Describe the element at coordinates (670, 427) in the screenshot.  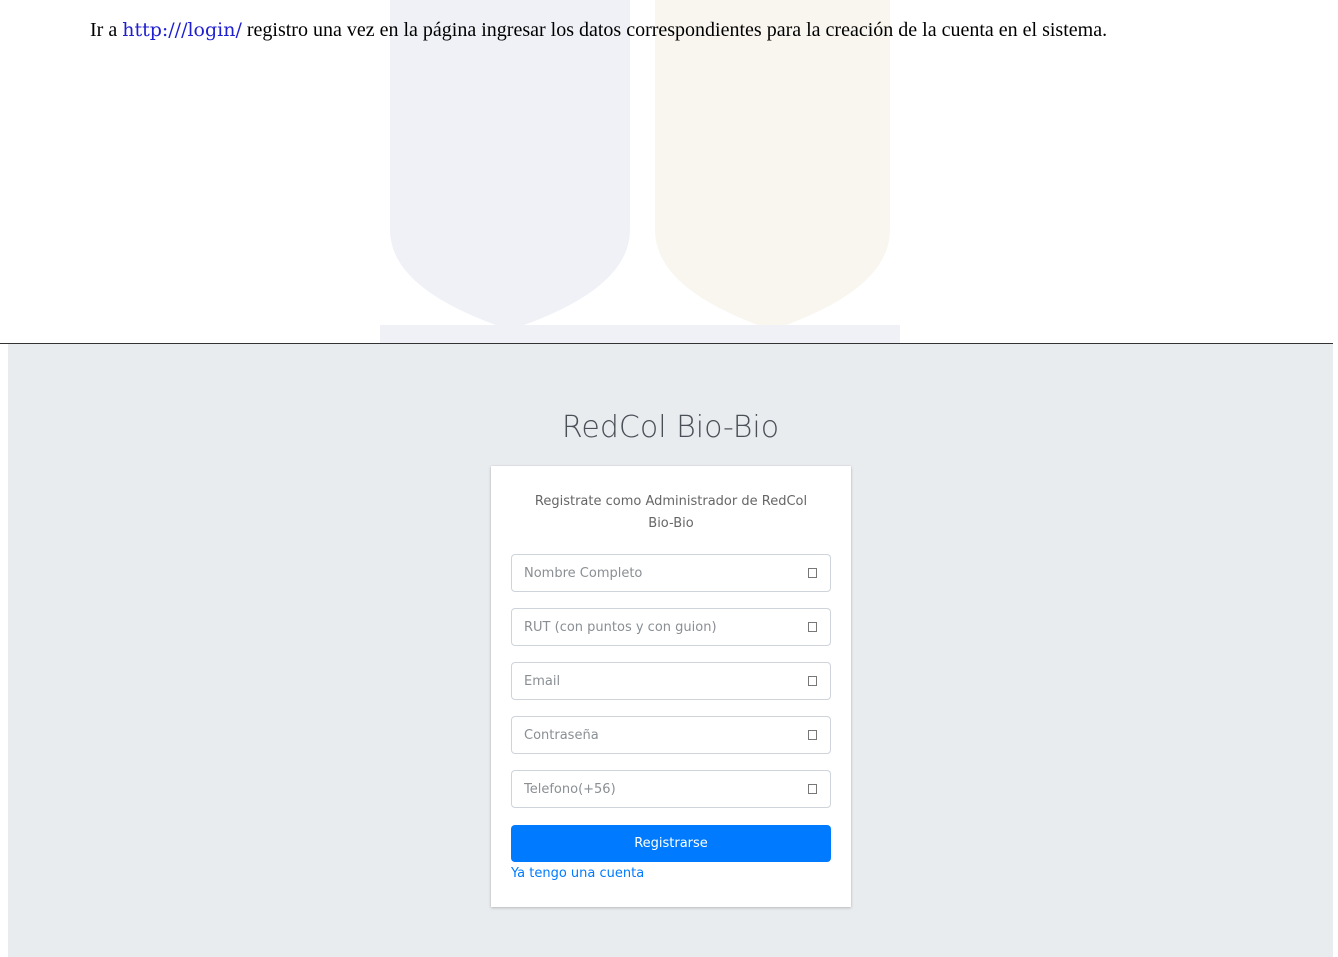
I see `app-brand-title: RedCol Bio-Bio` at that location.